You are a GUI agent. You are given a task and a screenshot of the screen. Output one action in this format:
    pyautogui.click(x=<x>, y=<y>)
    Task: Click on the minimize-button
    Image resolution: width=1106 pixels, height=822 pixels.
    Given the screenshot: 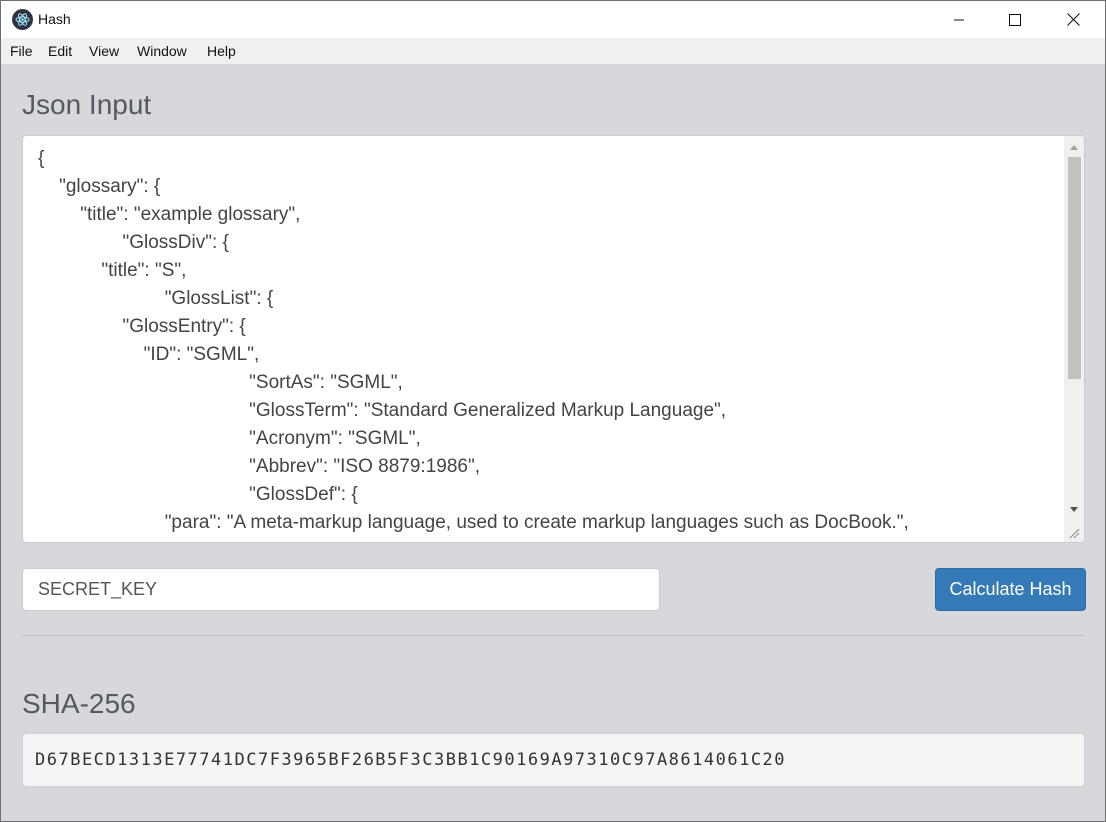 What is the action you would take?
    pyautogui.click(x=959, y=19)
    